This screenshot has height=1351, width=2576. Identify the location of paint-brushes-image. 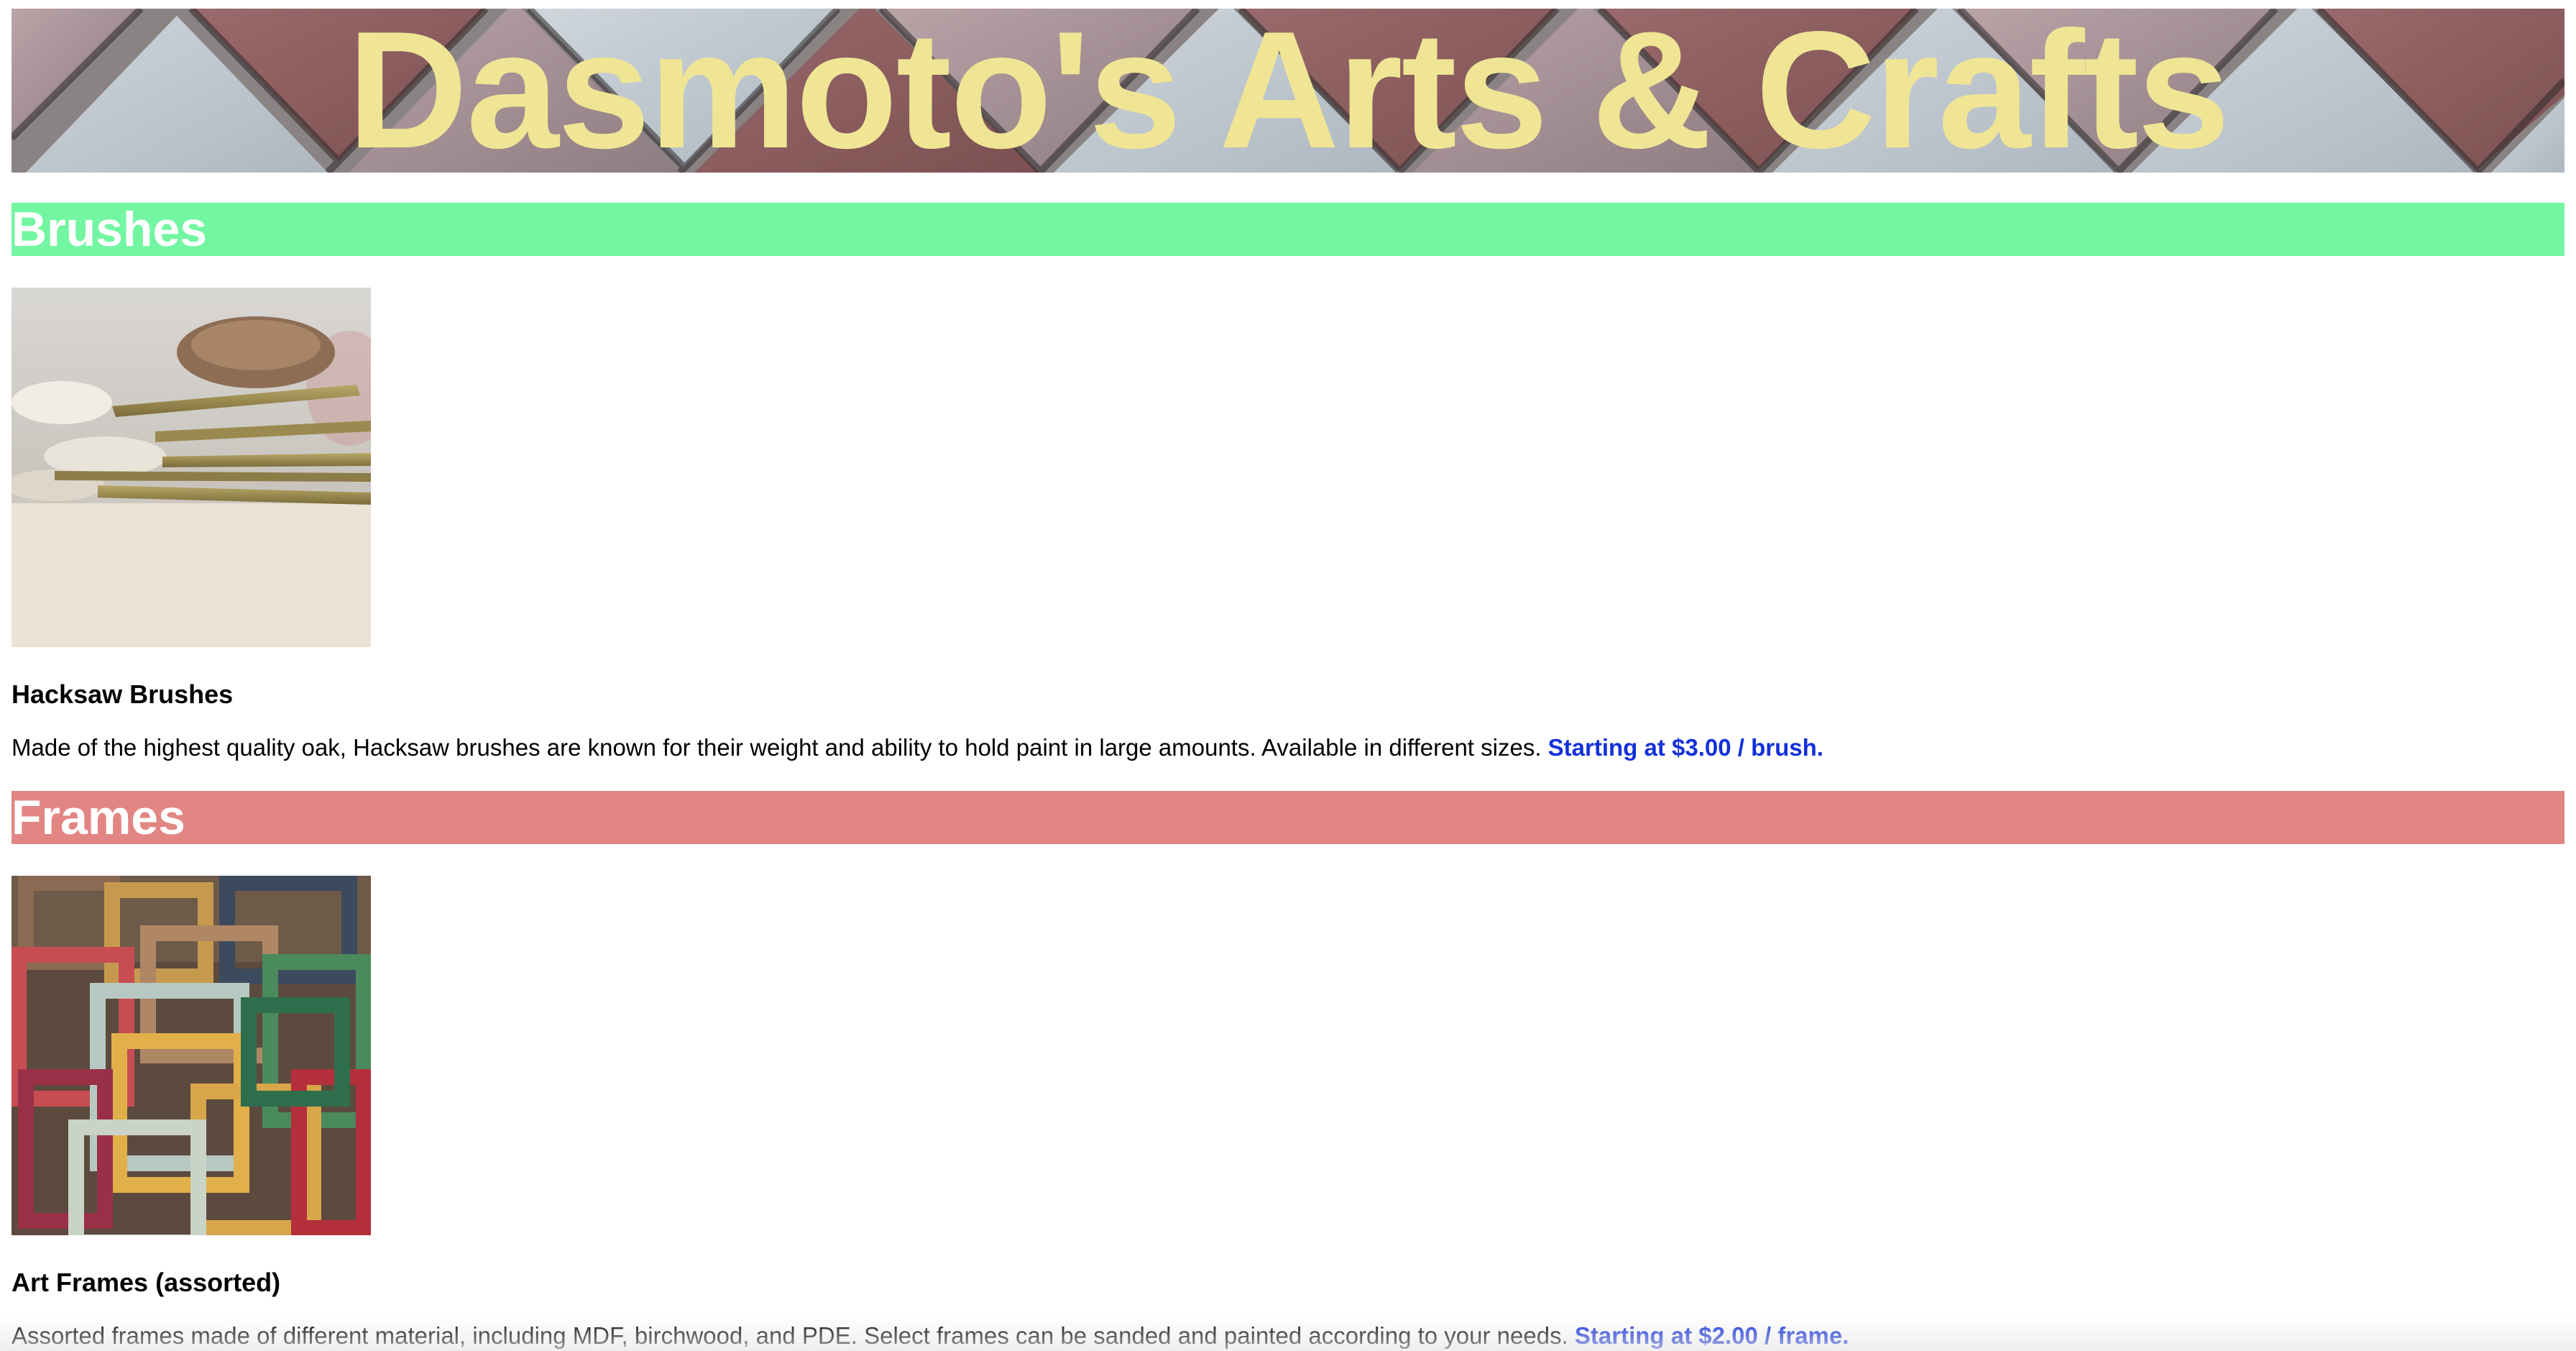
(191, 467).